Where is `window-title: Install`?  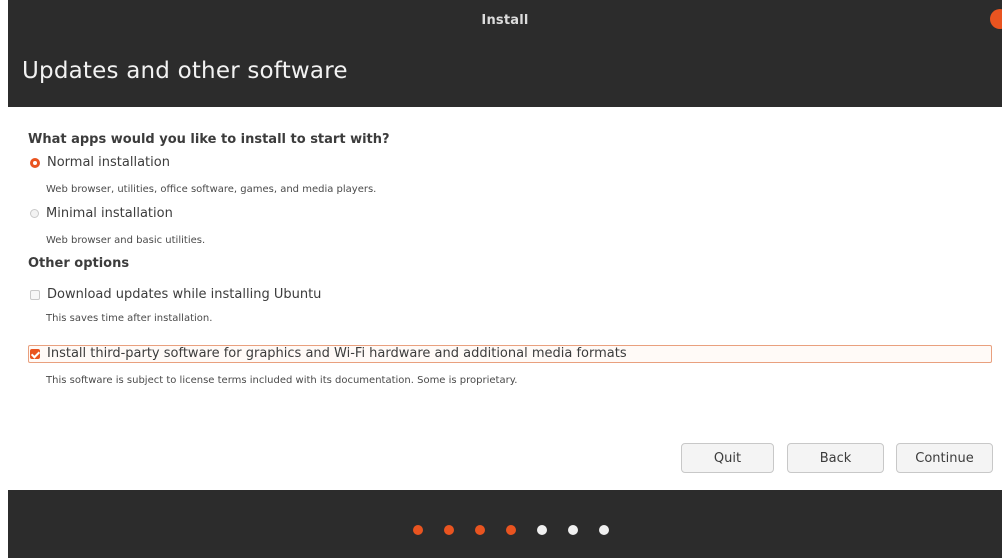 window-title: Install is located at coordinates (505, 20).